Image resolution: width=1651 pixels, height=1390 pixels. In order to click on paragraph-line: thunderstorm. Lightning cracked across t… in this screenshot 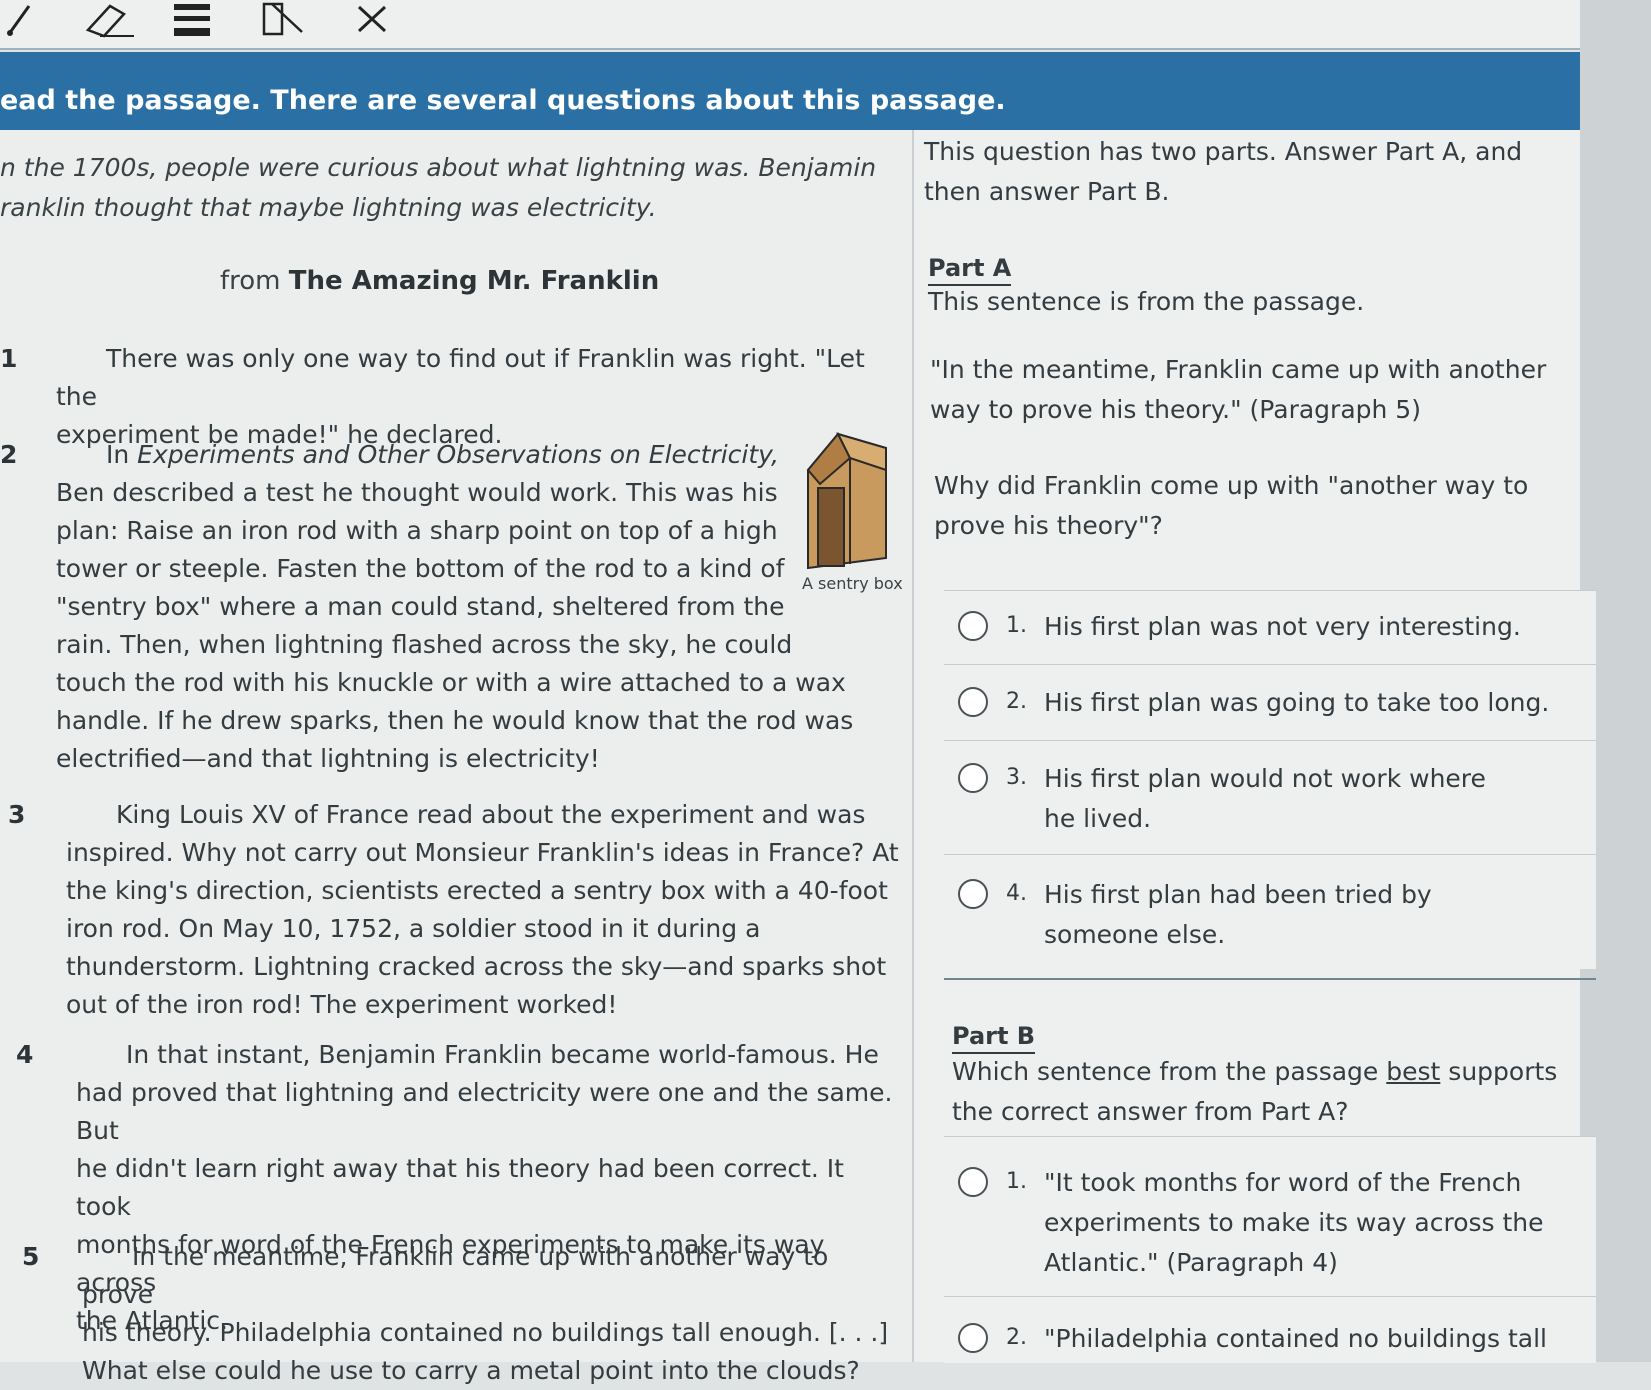, I will do `click(476, 966)`.